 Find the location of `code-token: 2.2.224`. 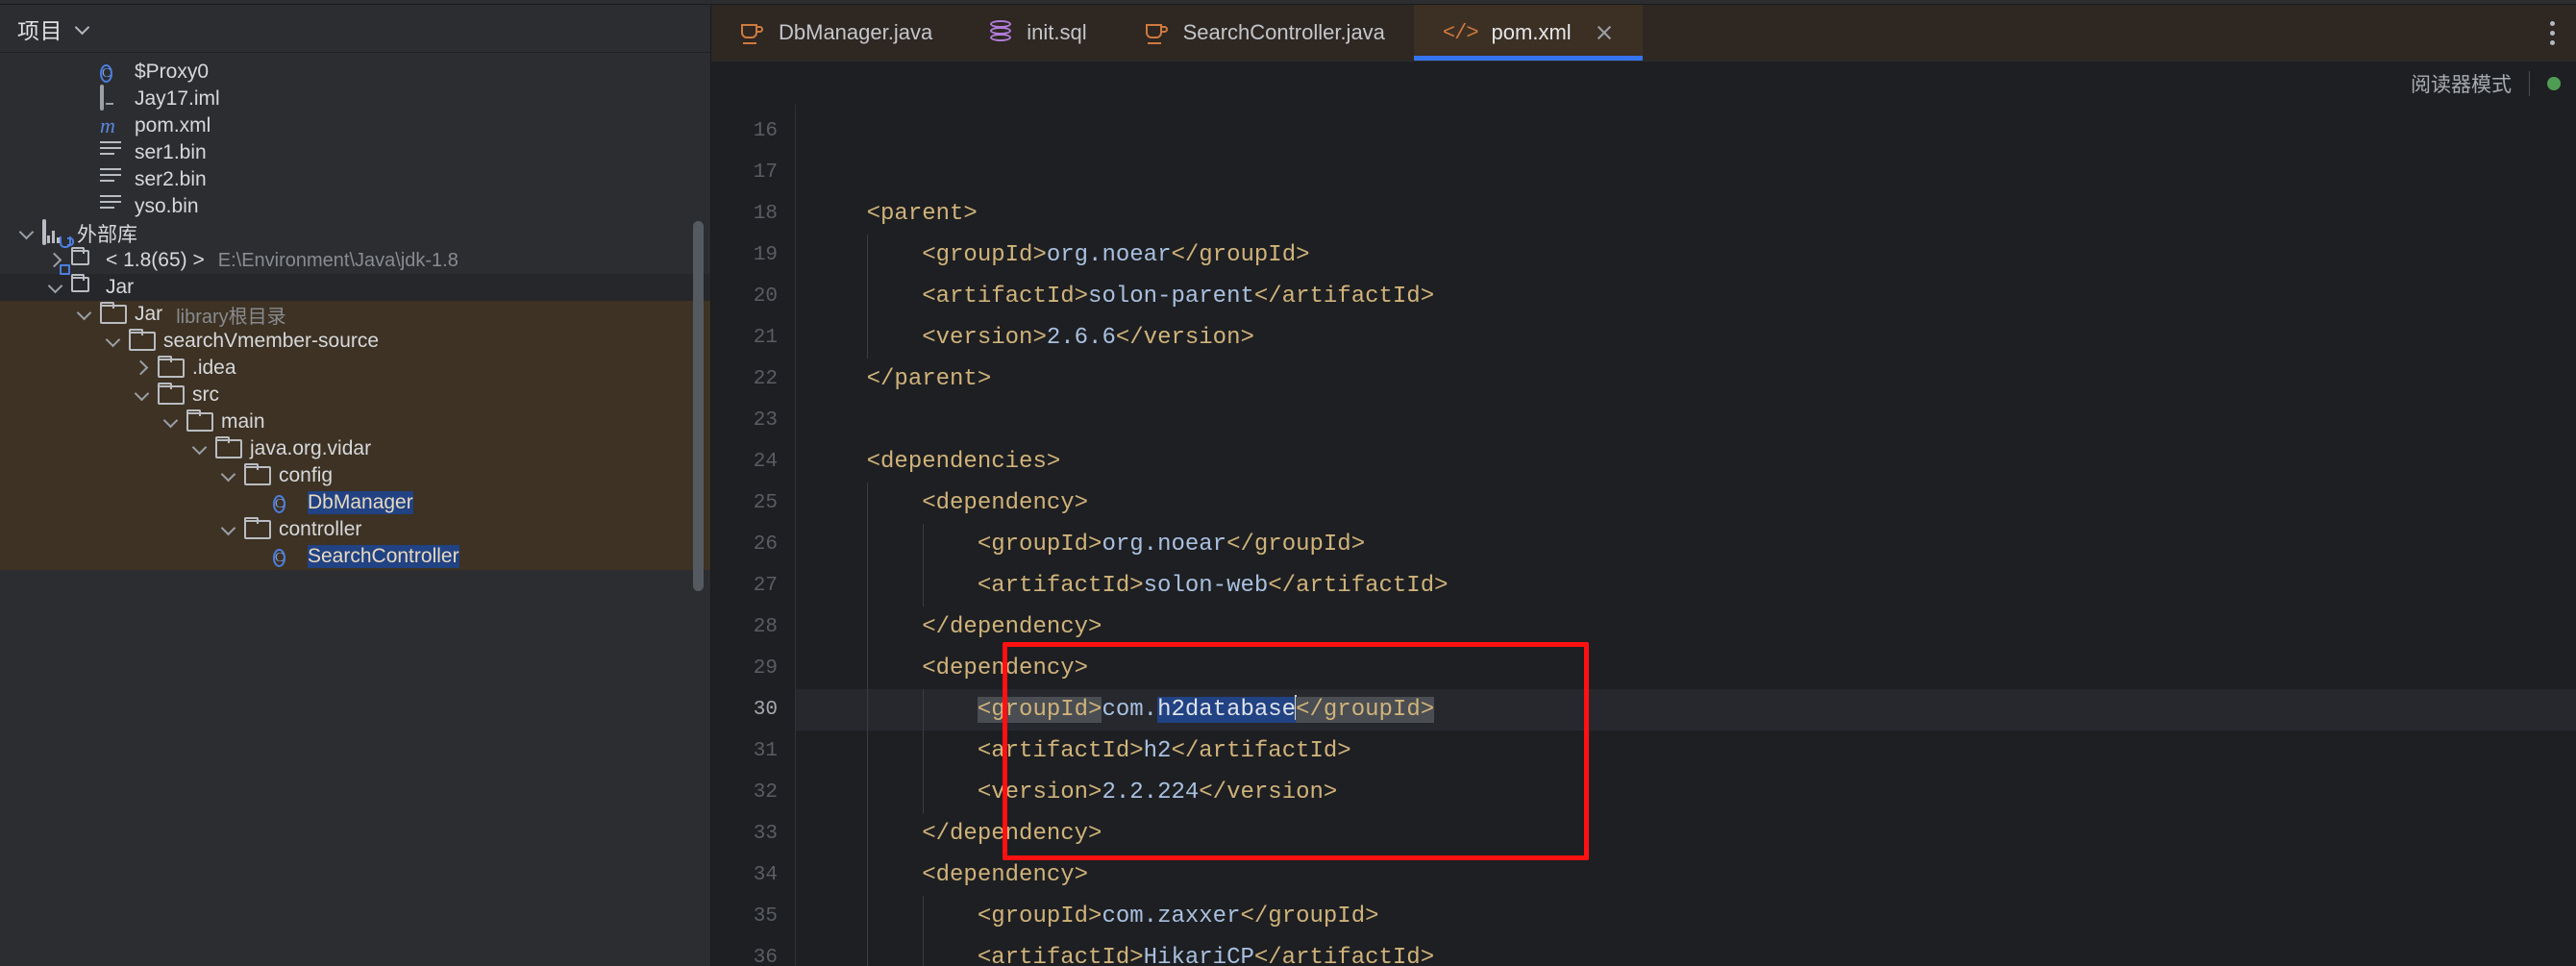

code-token: 2.2.224 is located at coordinates (1151, 792).